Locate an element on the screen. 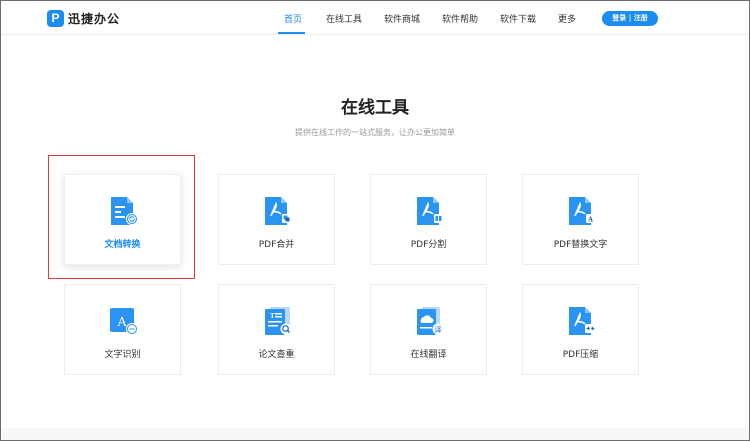  tool-label: 论文查重 is located at coordinates (276, 355).